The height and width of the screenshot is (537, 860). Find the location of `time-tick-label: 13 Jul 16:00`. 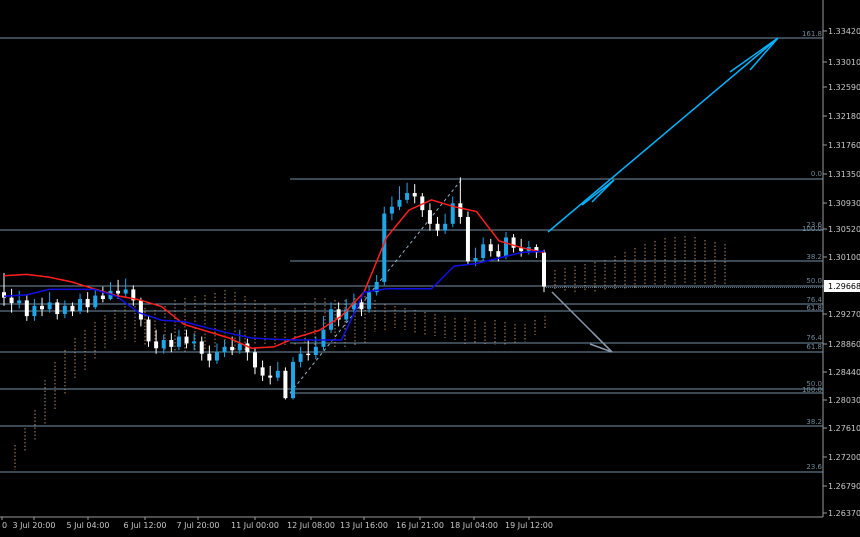

time-tick-label: 13 Jul 16:00 is located at coordinates (364, 525).